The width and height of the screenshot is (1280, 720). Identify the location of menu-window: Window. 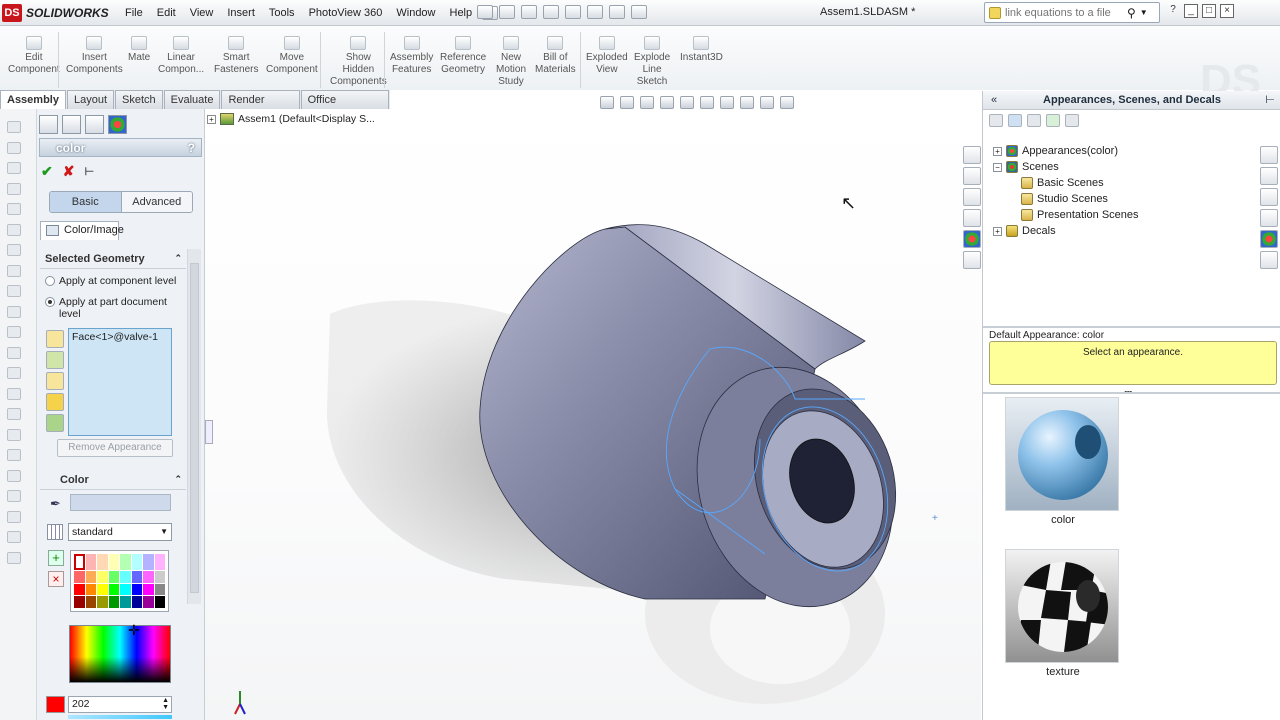
(415, 13).